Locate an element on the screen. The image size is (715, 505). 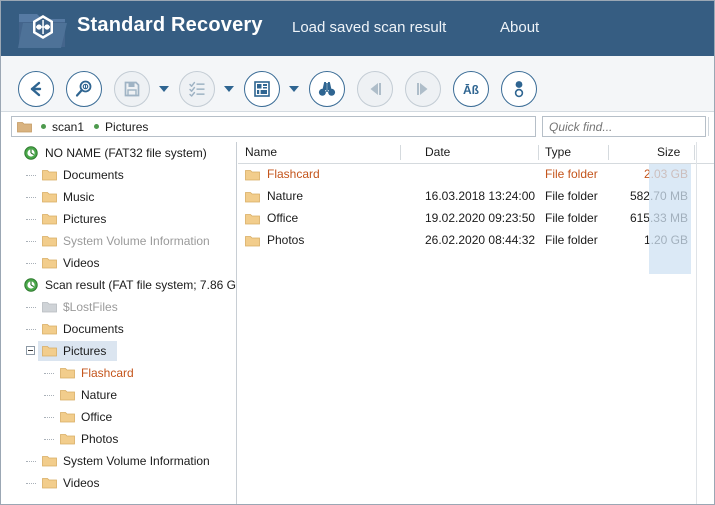
breadcrumb-segment-0: scan1 is located at coordinates (62, 127).